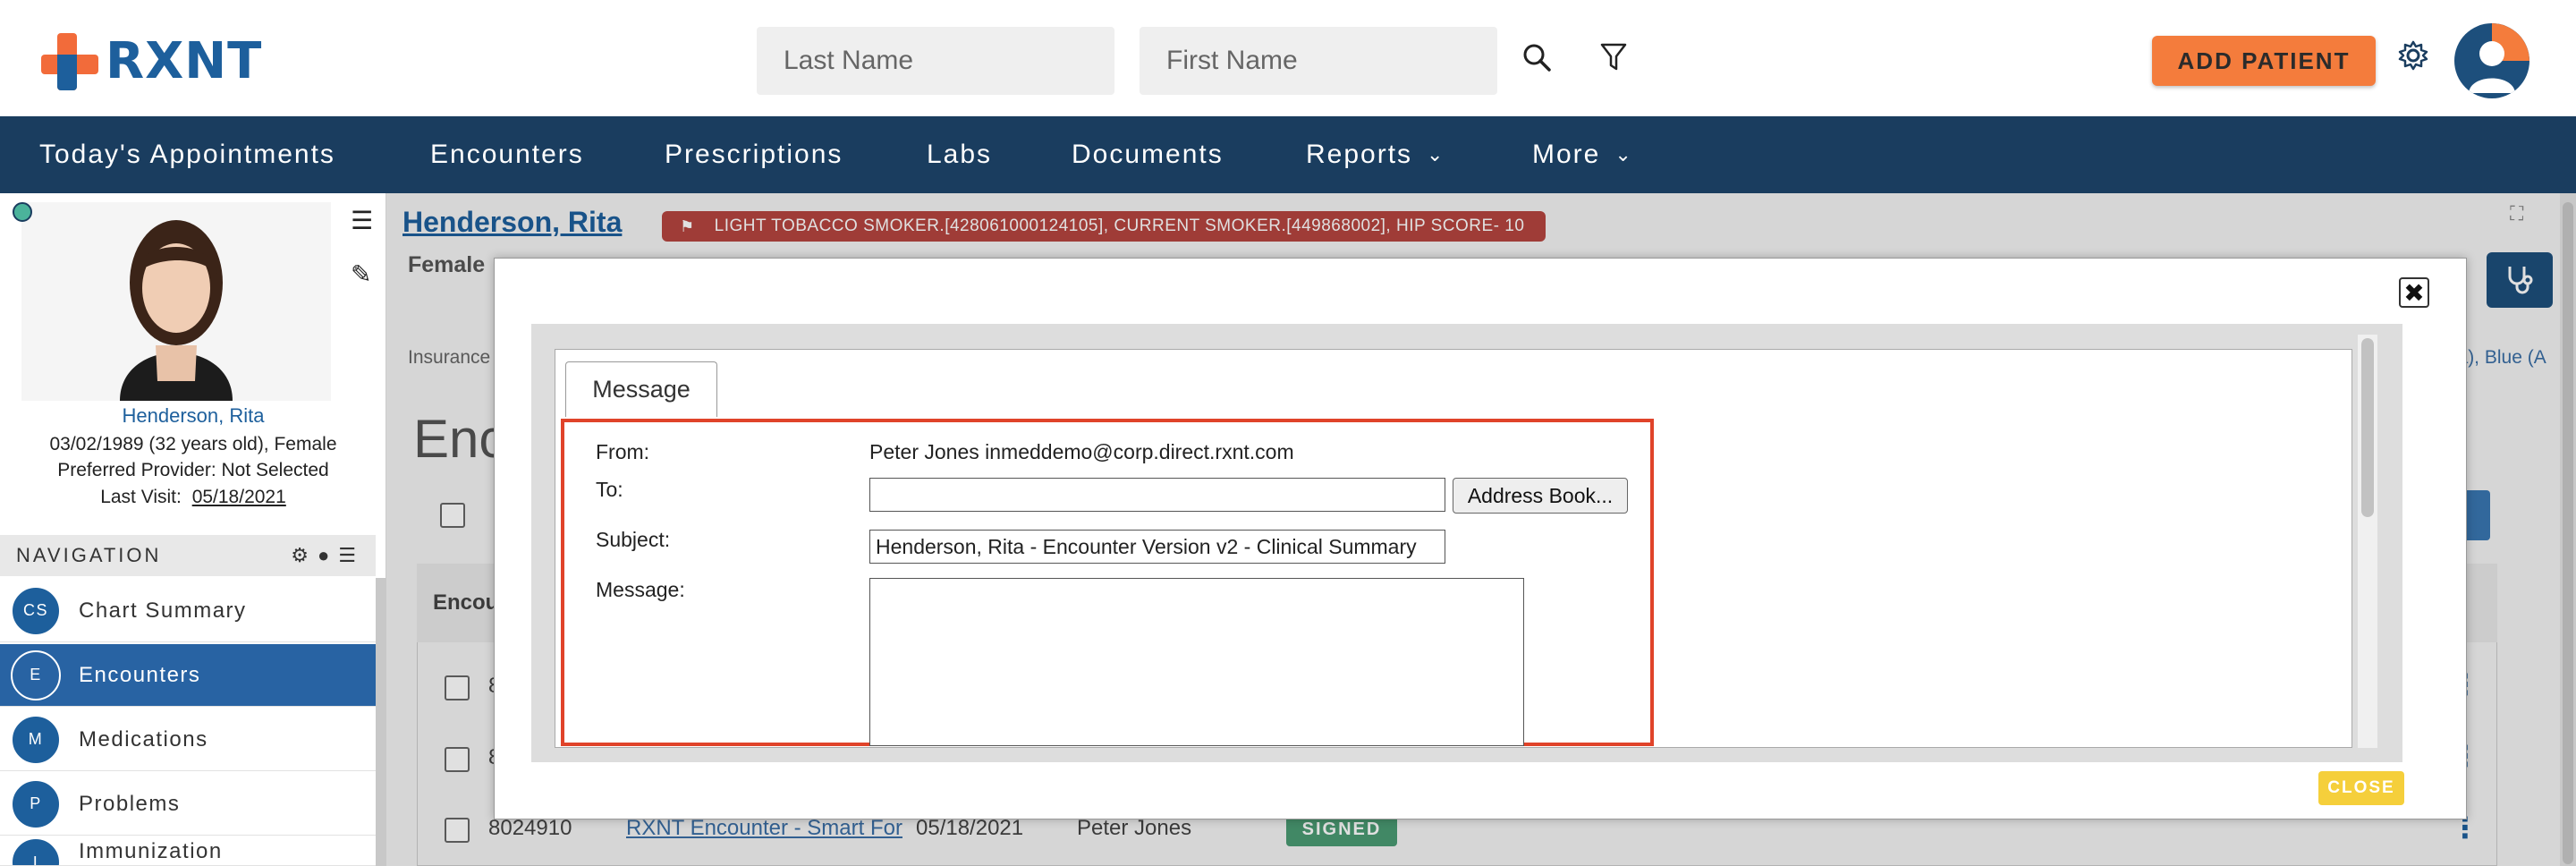 This screenshot has width=2576, height=866. Describe the element at coordinates (188, 804) in the screenshot. I see `sidebar-item-problems: P Problems` at that location.